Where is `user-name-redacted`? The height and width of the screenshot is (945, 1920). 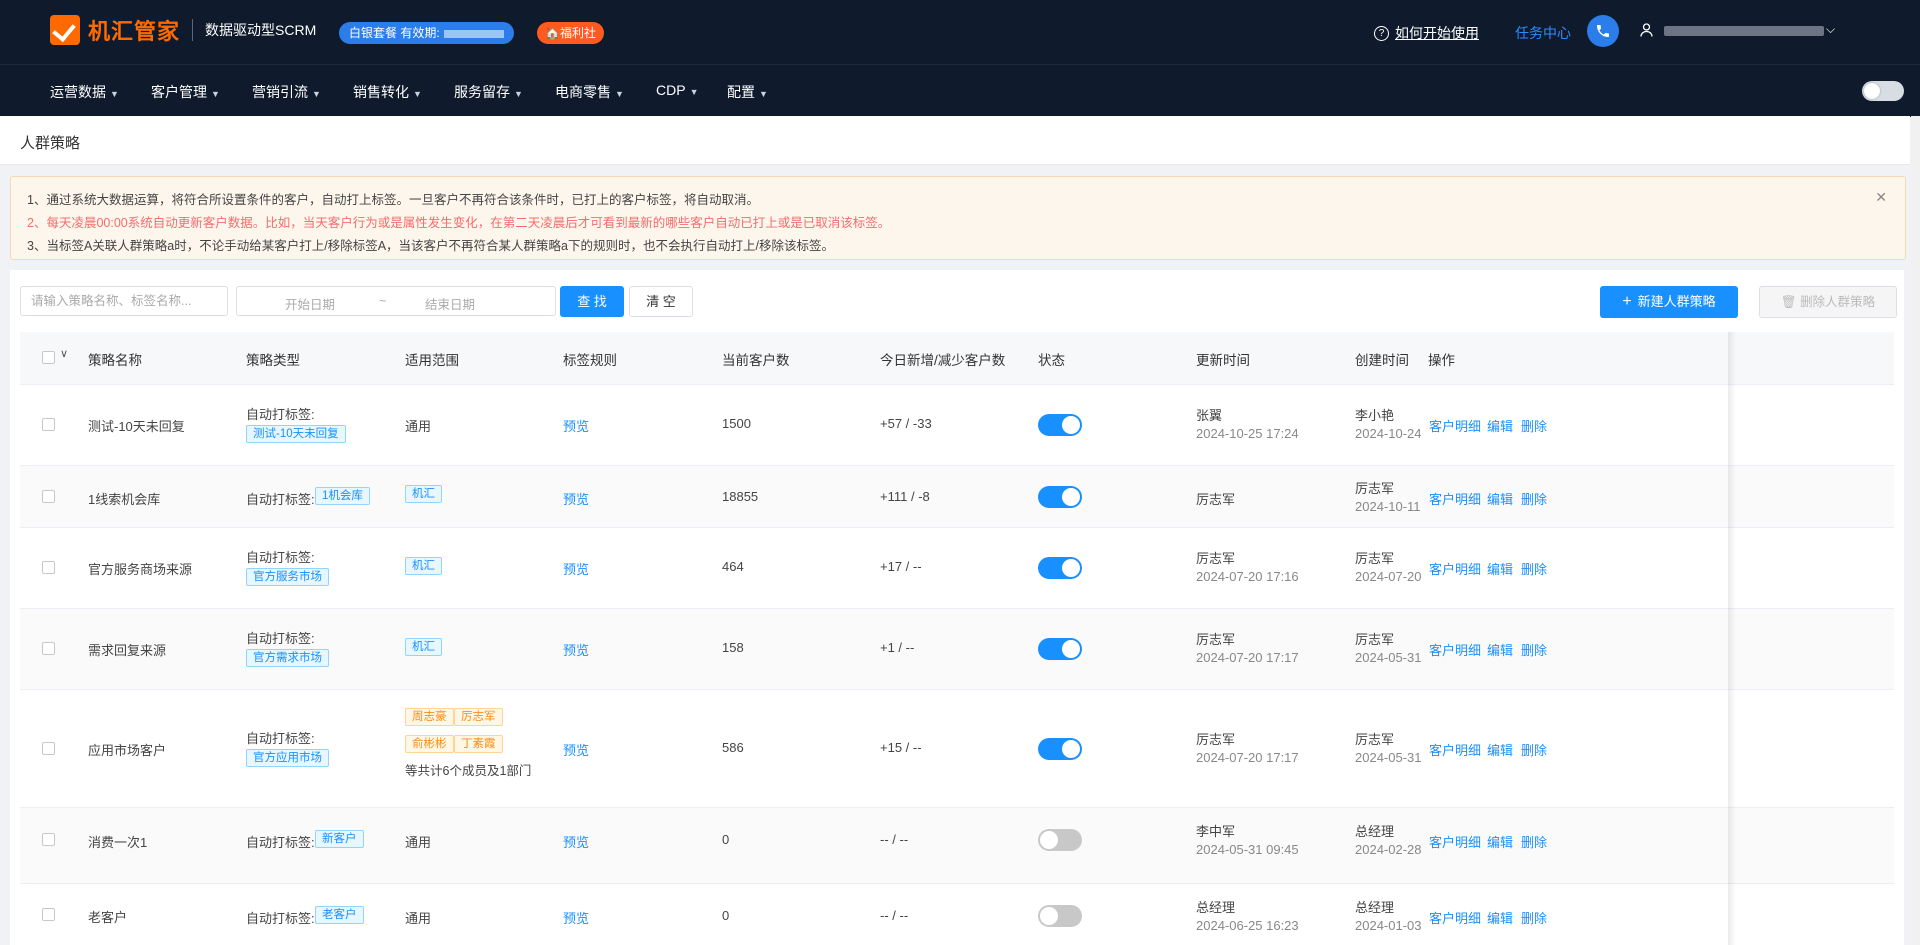
user-name-redacted is located at coordinates (1744, 31).